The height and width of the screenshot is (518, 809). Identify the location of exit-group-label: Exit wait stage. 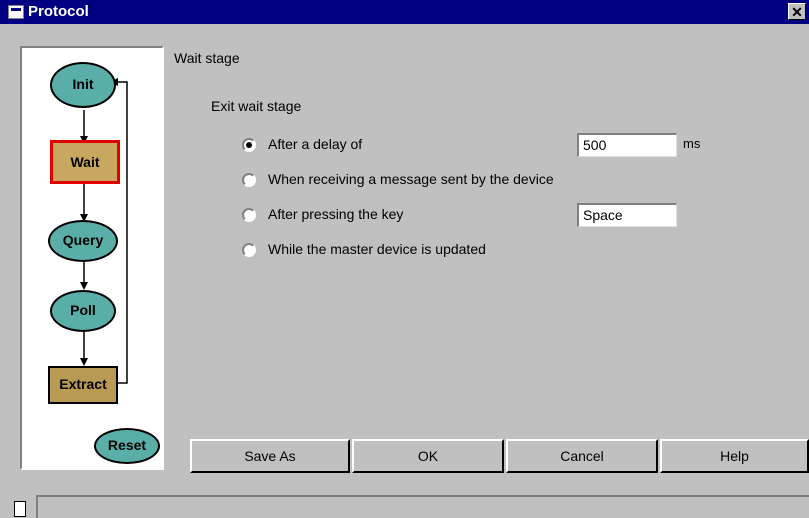
(256, 106).